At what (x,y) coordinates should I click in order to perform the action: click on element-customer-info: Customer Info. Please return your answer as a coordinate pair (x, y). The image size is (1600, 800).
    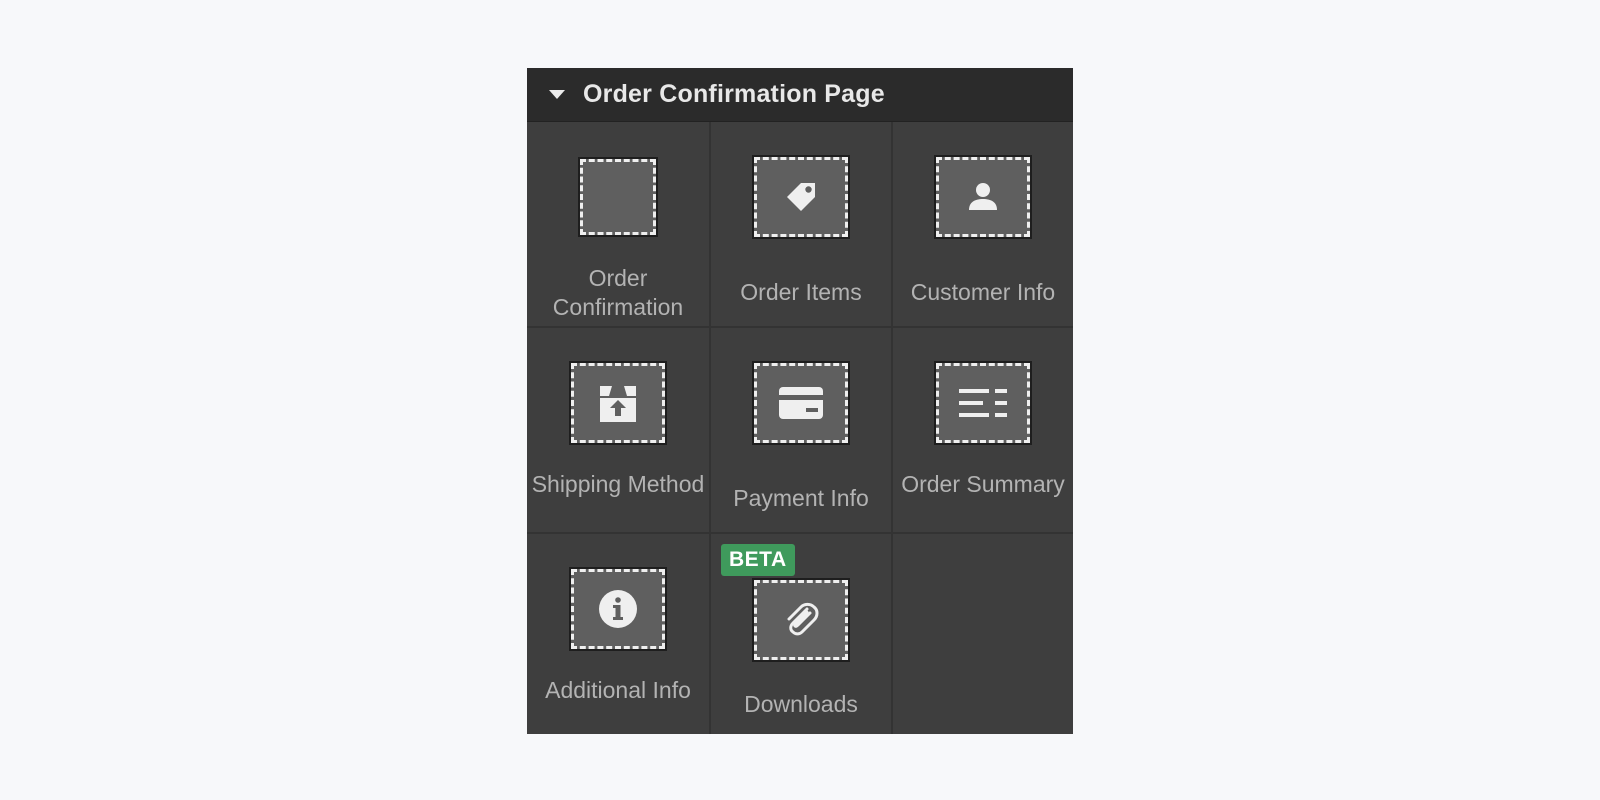
    Looking at the image, I should click on (983, 225).